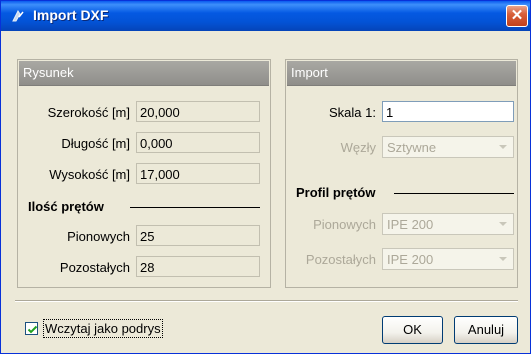 This screenshot has height=354, width=531. What do you see at coordinates (48, 72) in the screenshot?
I see `rysunek-panel-title: Rysunek` at bounding box center [48, 72].